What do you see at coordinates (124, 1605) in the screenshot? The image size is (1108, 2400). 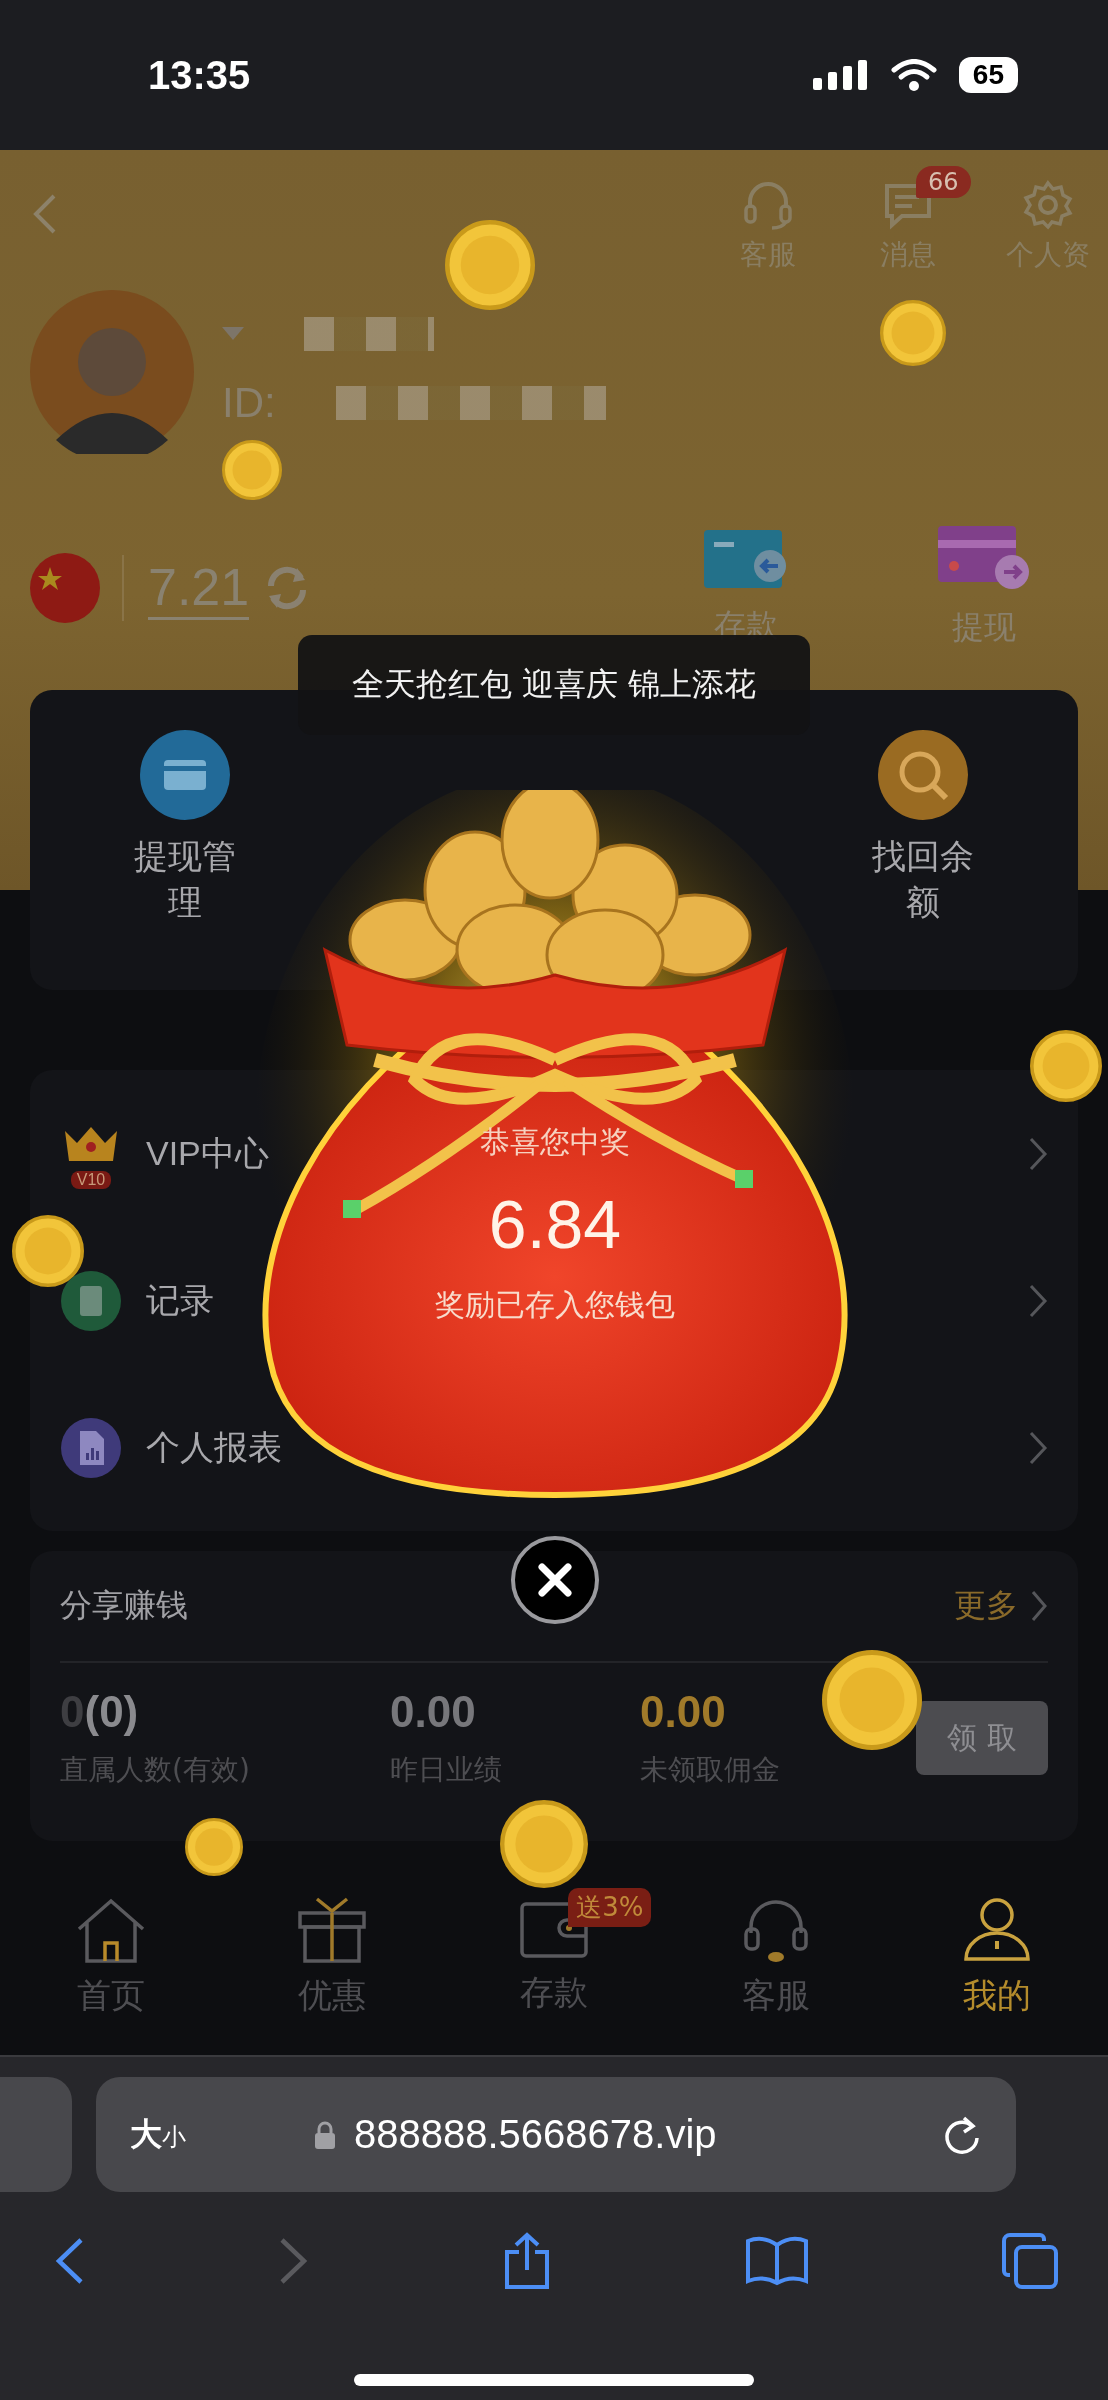 I see `share-title: 分享赚钱` at bounding box center [124, 1605].